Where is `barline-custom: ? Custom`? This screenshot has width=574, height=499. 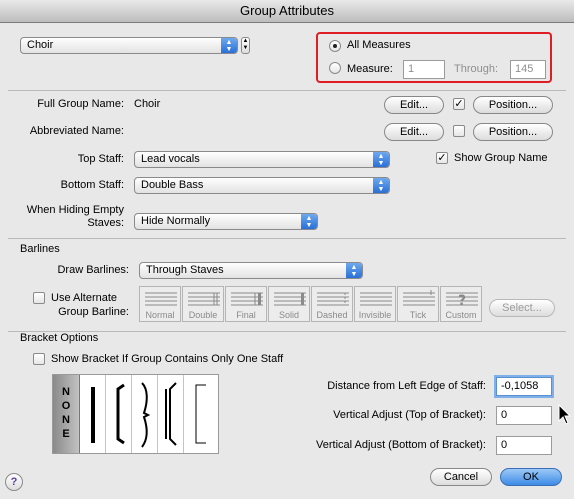 barline-custom: ? Custom is located at coordinates (461, 304).